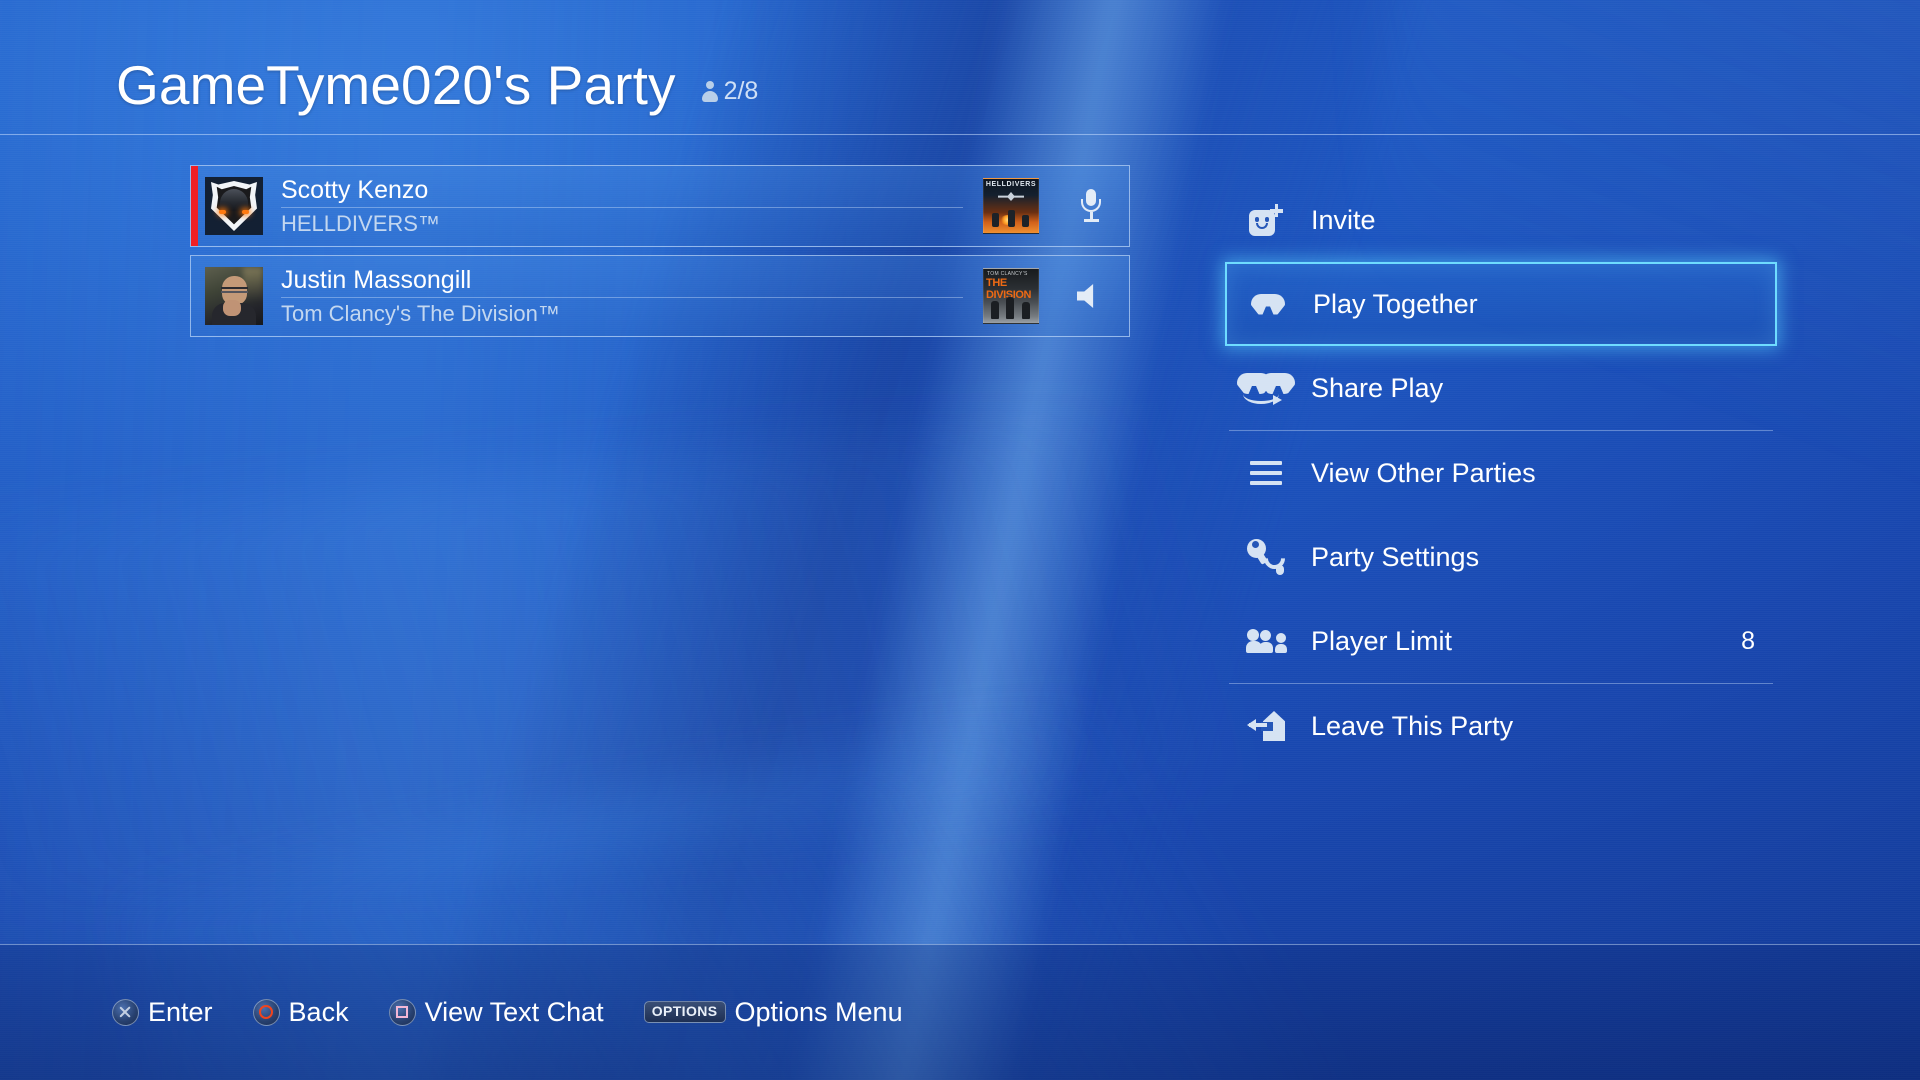 The image size is (1920, 1080). What do you see at coordinates (1011, 296) in the screenshot?
I see `the-division-game-thumbnail: TOM CLANCY'S THE DIVISION` at bounding box center [1011, 296].